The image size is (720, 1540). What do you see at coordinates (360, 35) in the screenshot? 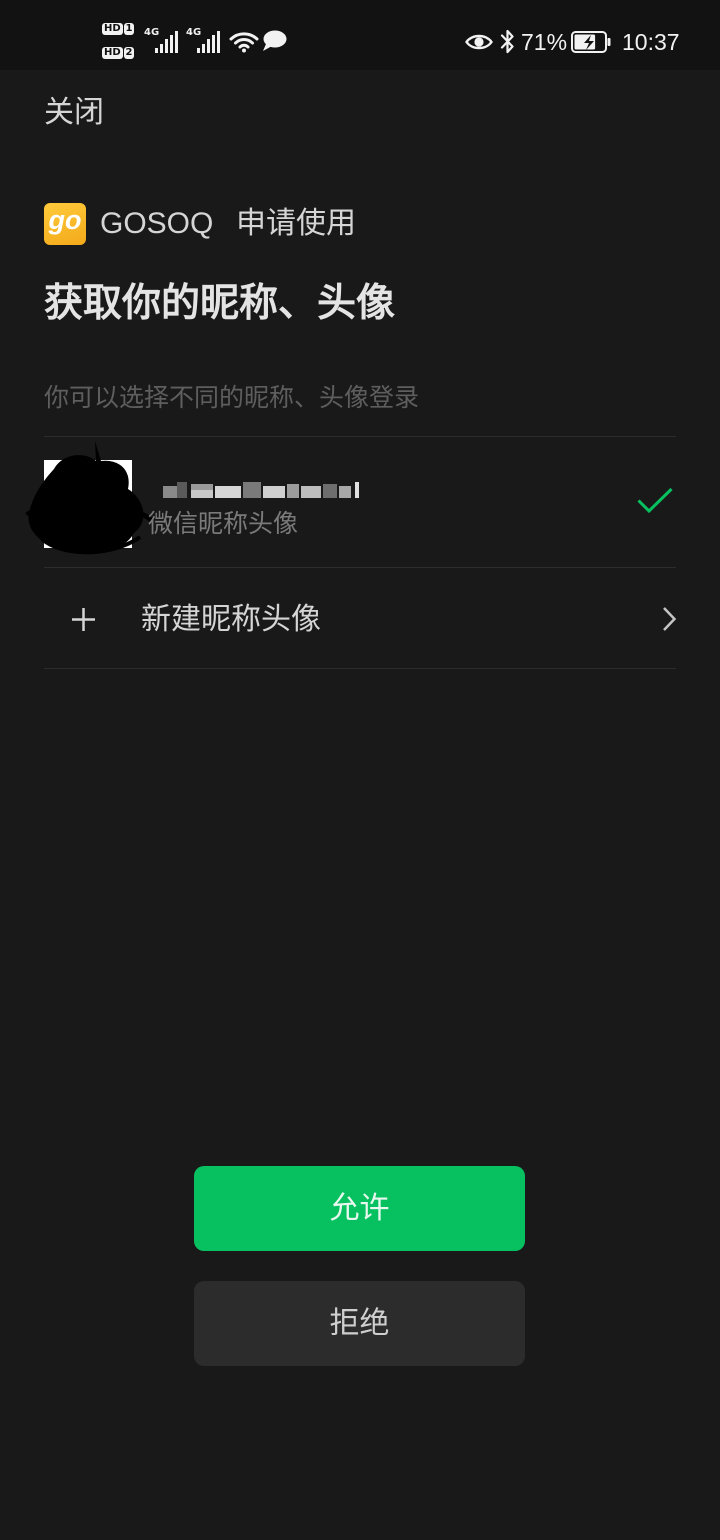
I see `status-bar: HD 1 HD 2 4G 4G 71% 10:37` at bounding box center [360, 35].